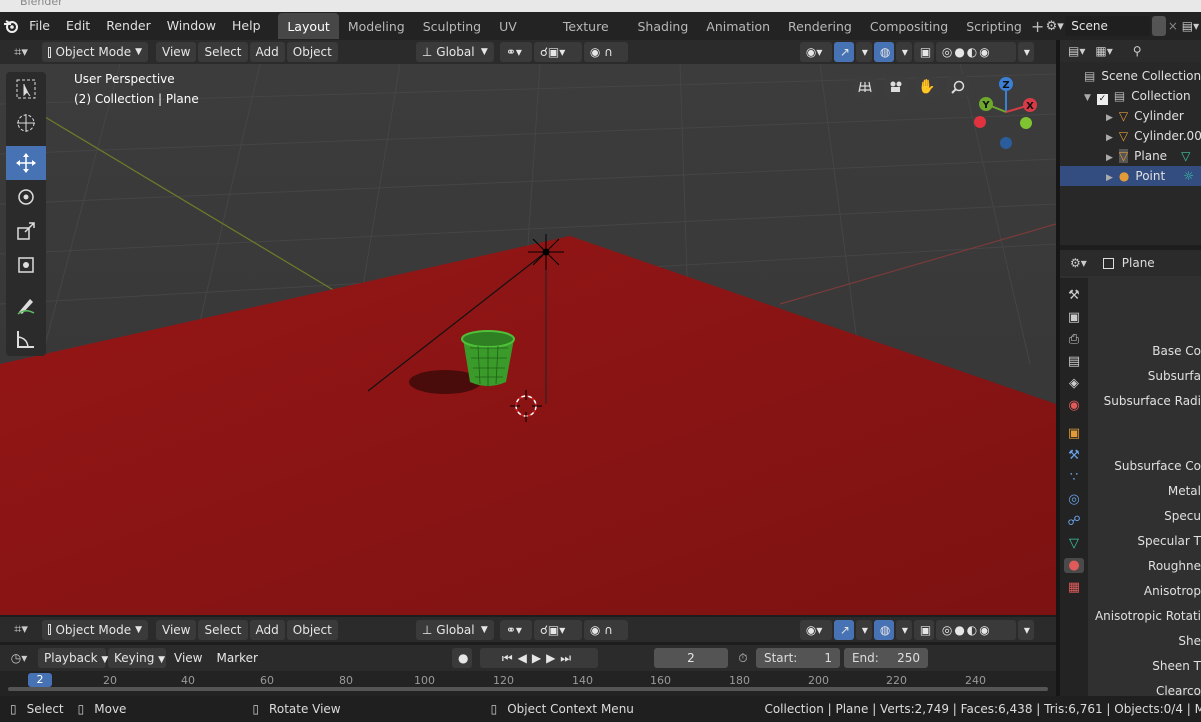  What do you see at coordinates (820, 26) in the screenshot?
I see `tab-rendering: Rendering` at bounding box center [820, 26].